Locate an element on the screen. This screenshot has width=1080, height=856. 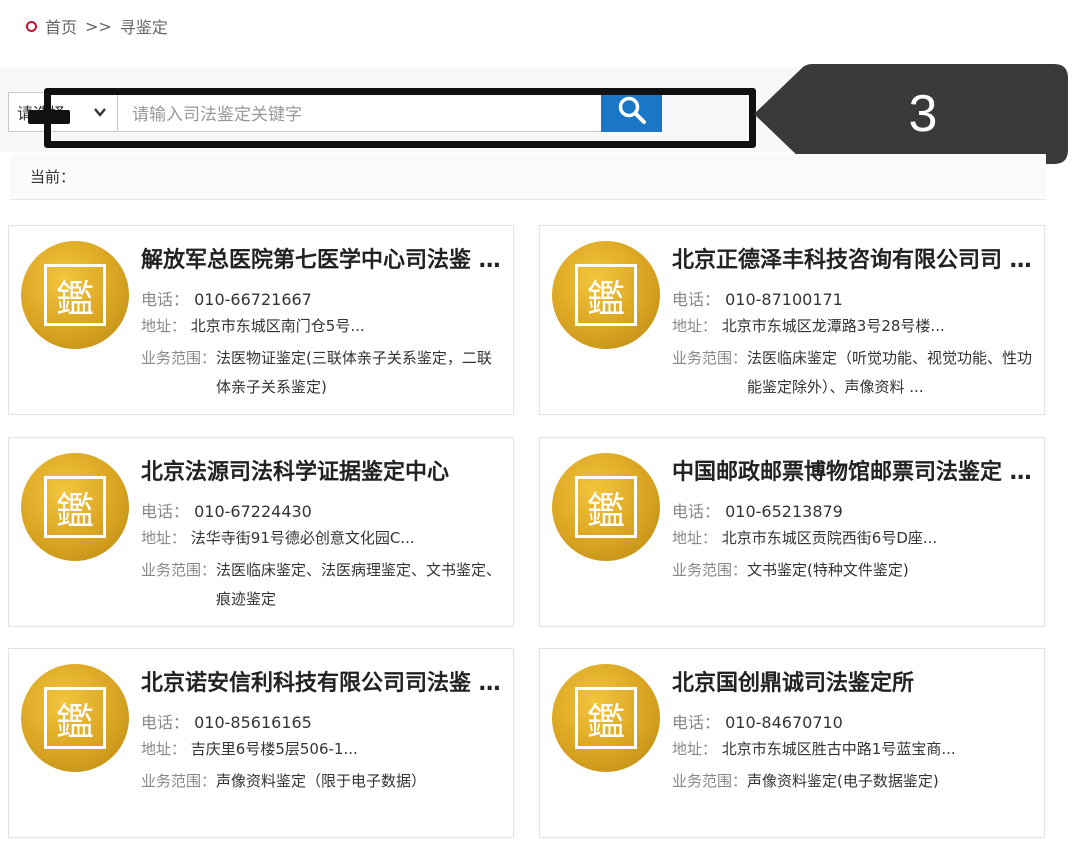
institution-phone: 电话： 010-67224430 is located at coordinates (226, 510).